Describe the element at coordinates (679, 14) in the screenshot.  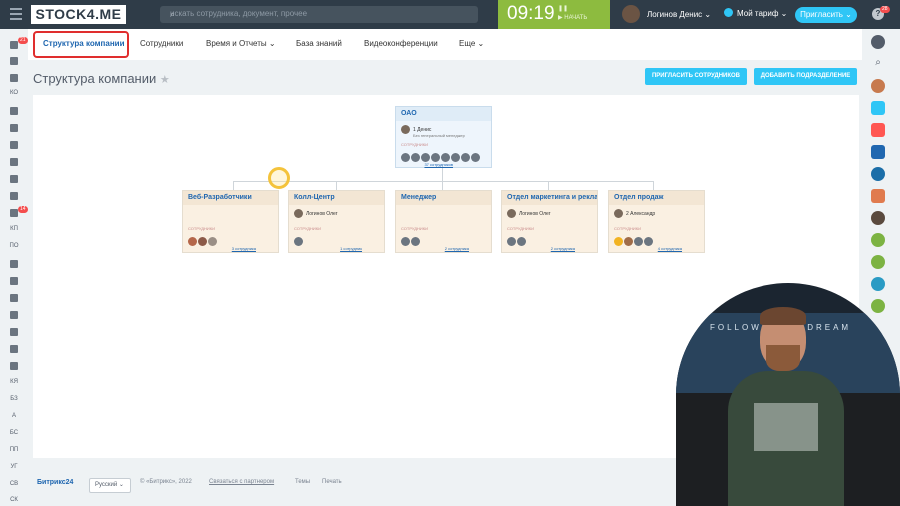
I see `user-name: Логинов Денис ⌄` at that location.